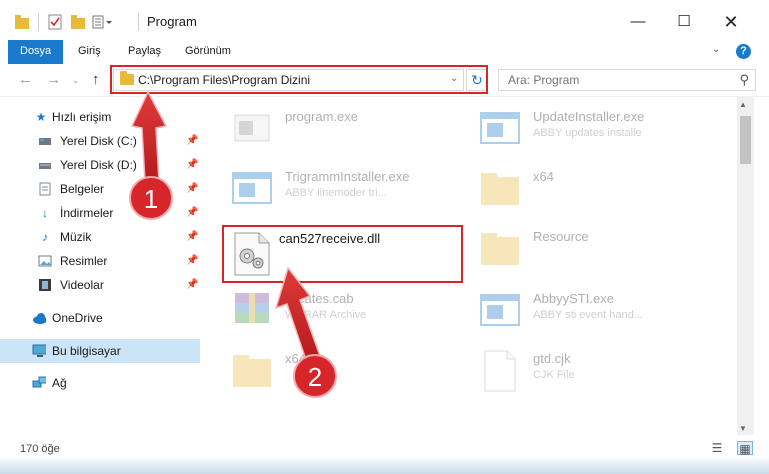 This screenshot has height=474, width=769. I want to click on search-icon: ⚲, so click(744, 80).